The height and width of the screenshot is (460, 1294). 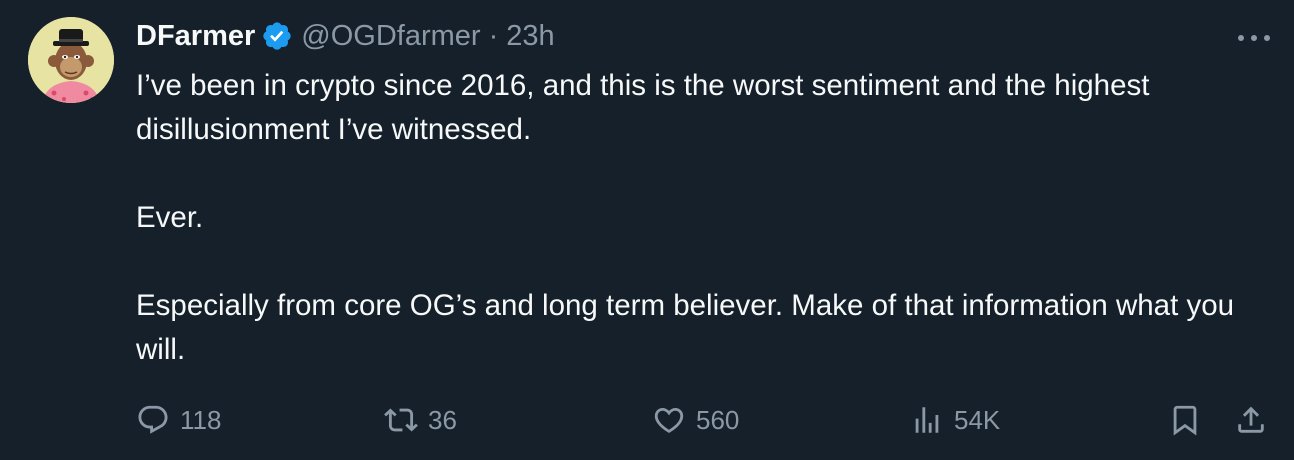 What do you see at coordinates (718, 419) in the screenshot?
I see `like-count: 560` at bounding box center [718, 419].